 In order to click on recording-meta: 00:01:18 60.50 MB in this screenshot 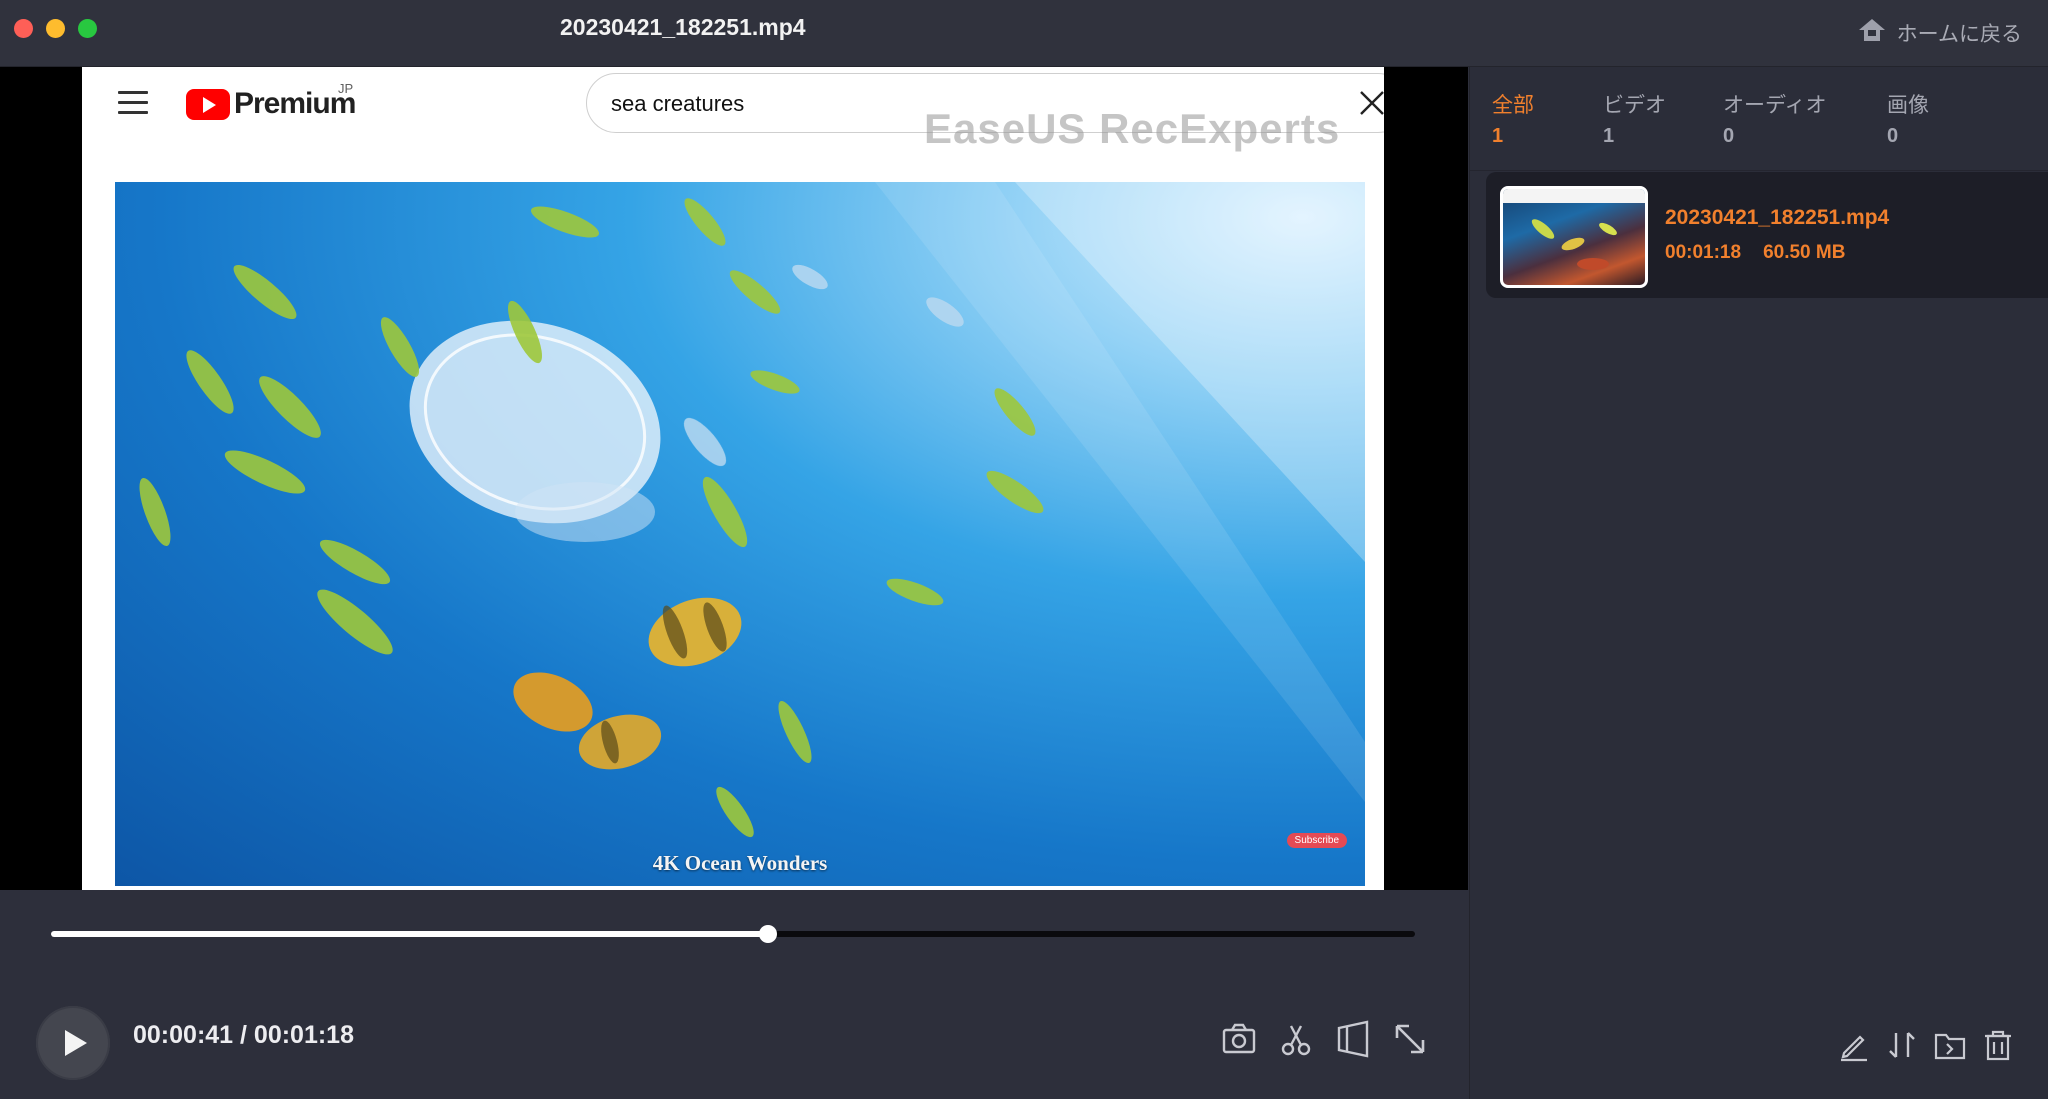, I will do `click(1755, 253)`.